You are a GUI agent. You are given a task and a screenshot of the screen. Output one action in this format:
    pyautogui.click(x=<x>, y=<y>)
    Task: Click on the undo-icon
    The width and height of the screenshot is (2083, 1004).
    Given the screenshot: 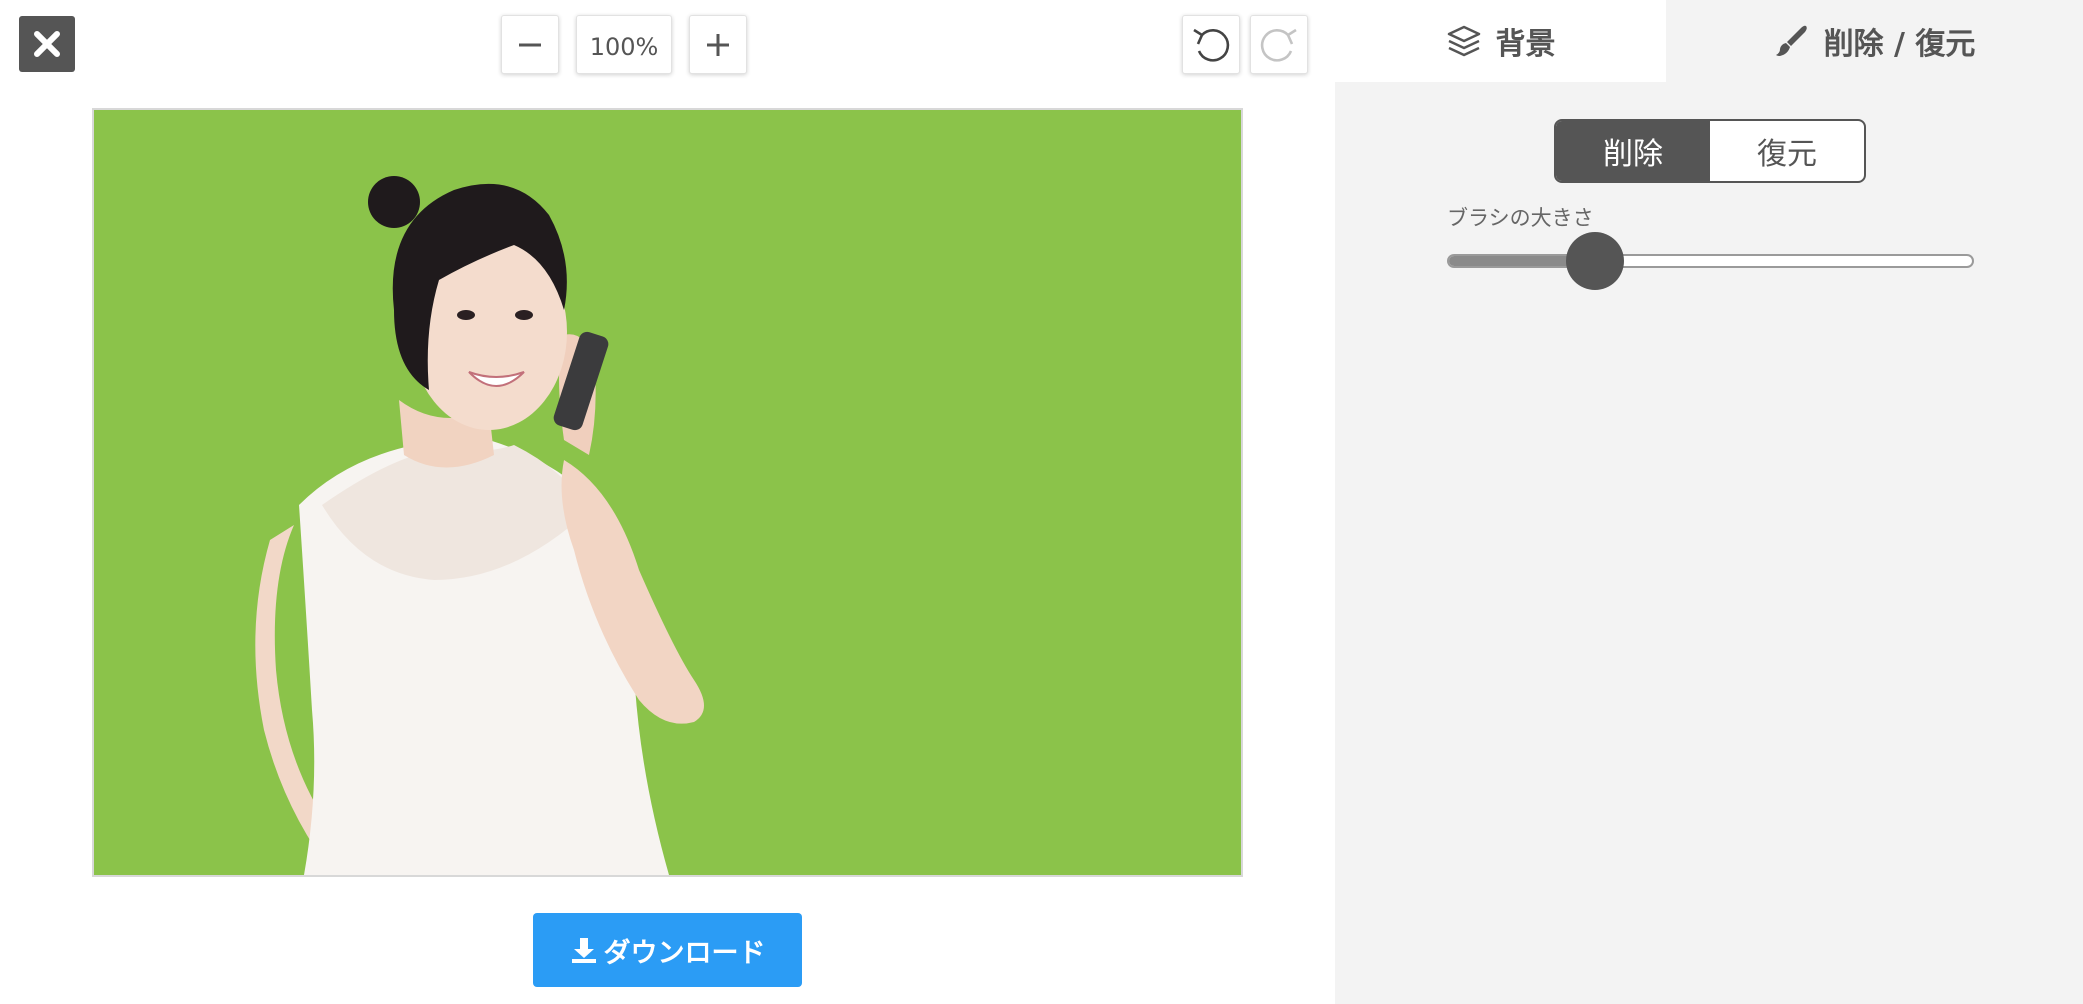 What is the action you would take?
    pyautogui.click(x=1211, y=45)
    